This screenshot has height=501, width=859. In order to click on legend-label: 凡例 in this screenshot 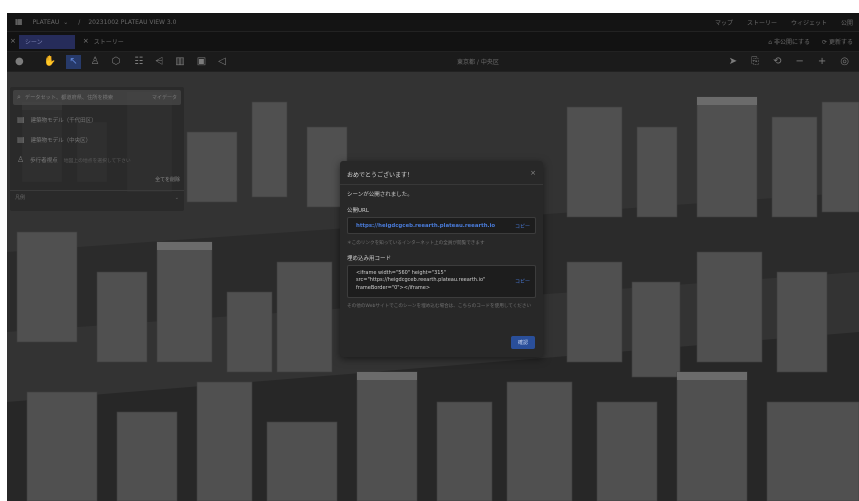, I will do `click(20, 198)`.